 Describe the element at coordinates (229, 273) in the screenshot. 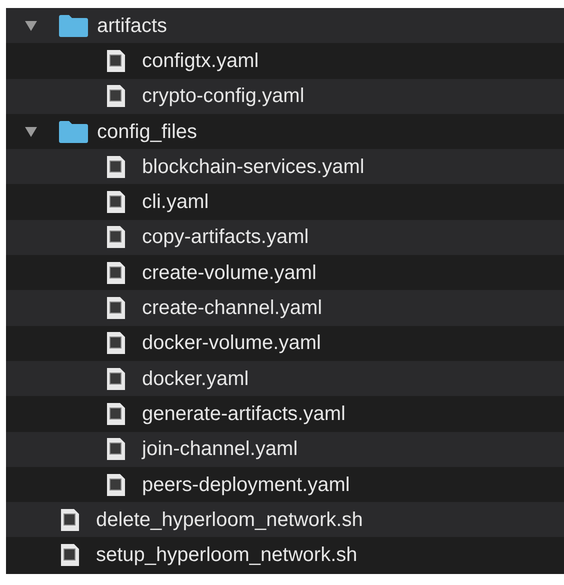

I see `file-name: create-volume.yaml` at that location.